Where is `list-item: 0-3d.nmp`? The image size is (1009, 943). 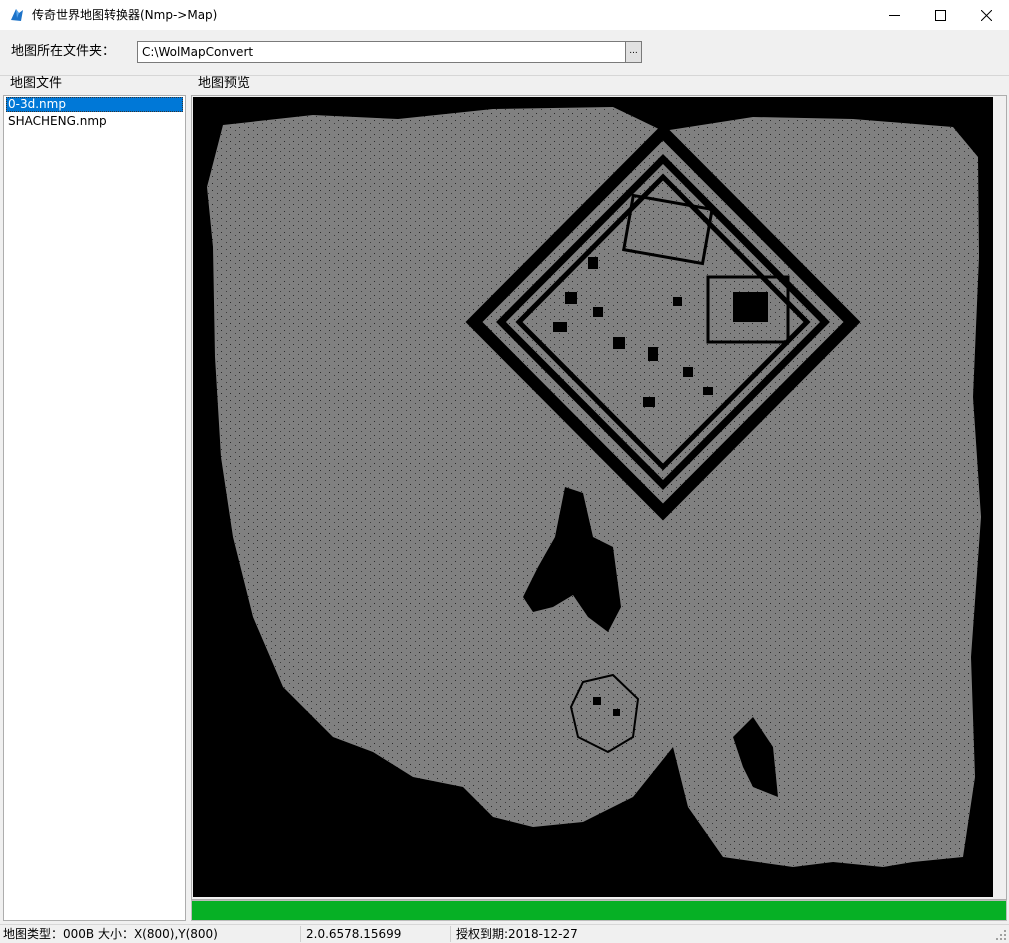 list-item: 0-3d.nmp is located at coordinates (94, 104).